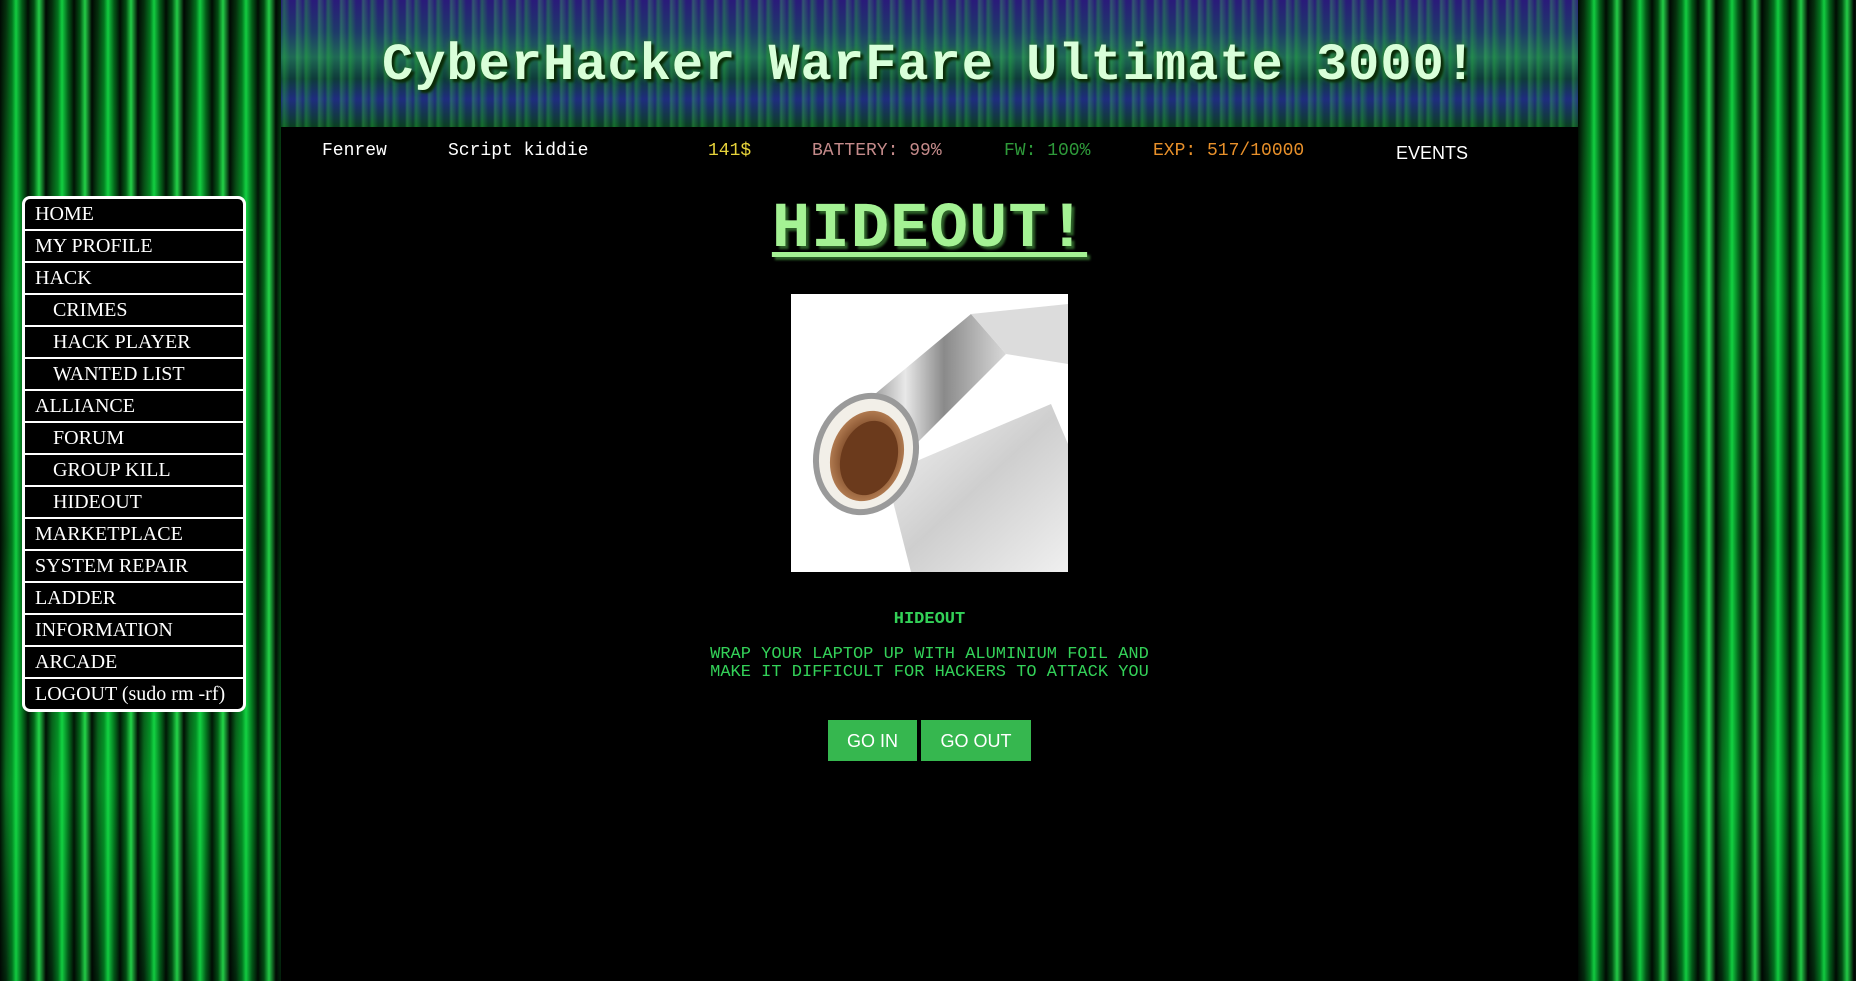 The height and width of the screenshot is (981, 1856). What do you see at coordinates (1047, 151) in the screenshot?
I see `firewall-label: FW: 100%` at bounding box center [1047, 151].